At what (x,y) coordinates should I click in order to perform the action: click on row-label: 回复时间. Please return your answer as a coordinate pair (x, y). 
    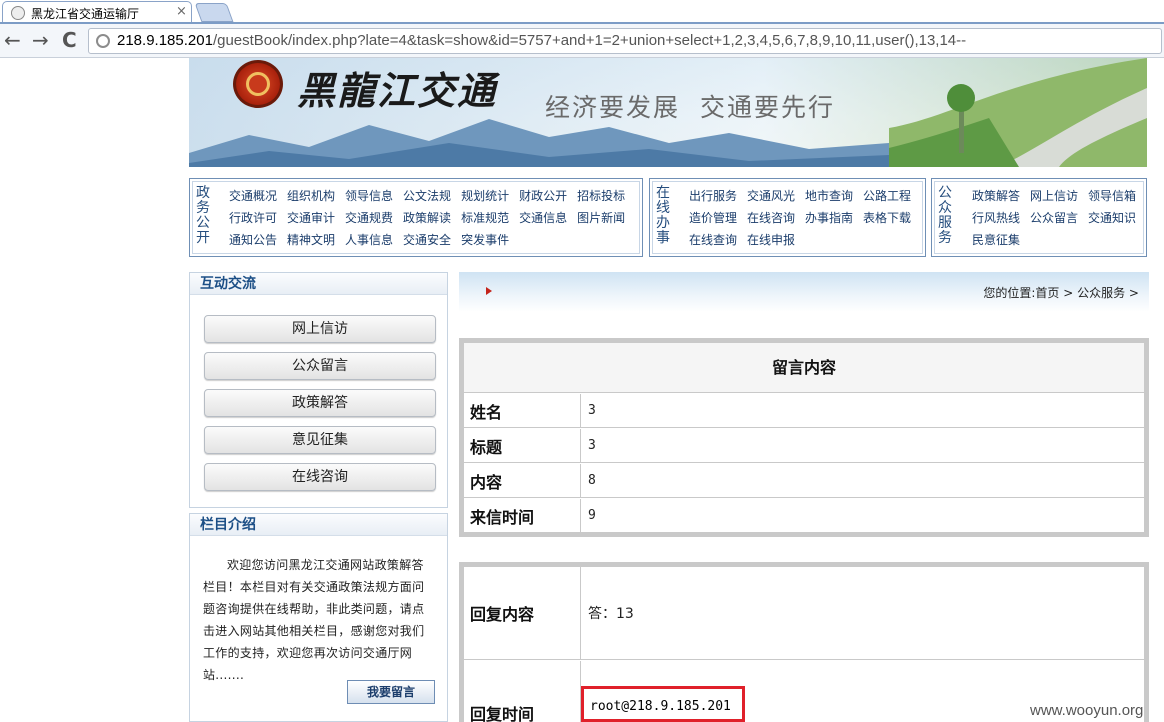
    Looking at the image, I should click on (522, 691).